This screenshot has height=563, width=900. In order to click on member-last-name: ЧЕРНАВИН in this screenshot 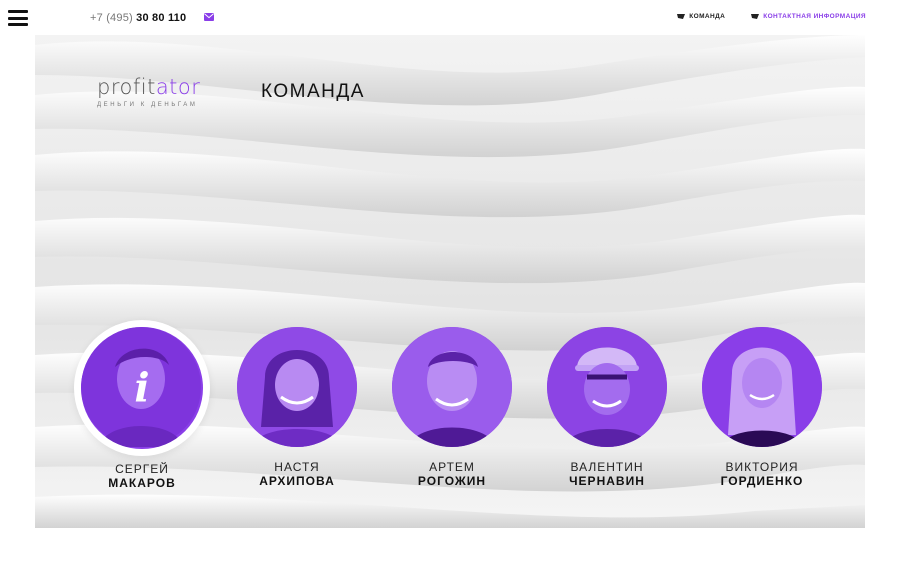, I will do `click(607, 481)`.